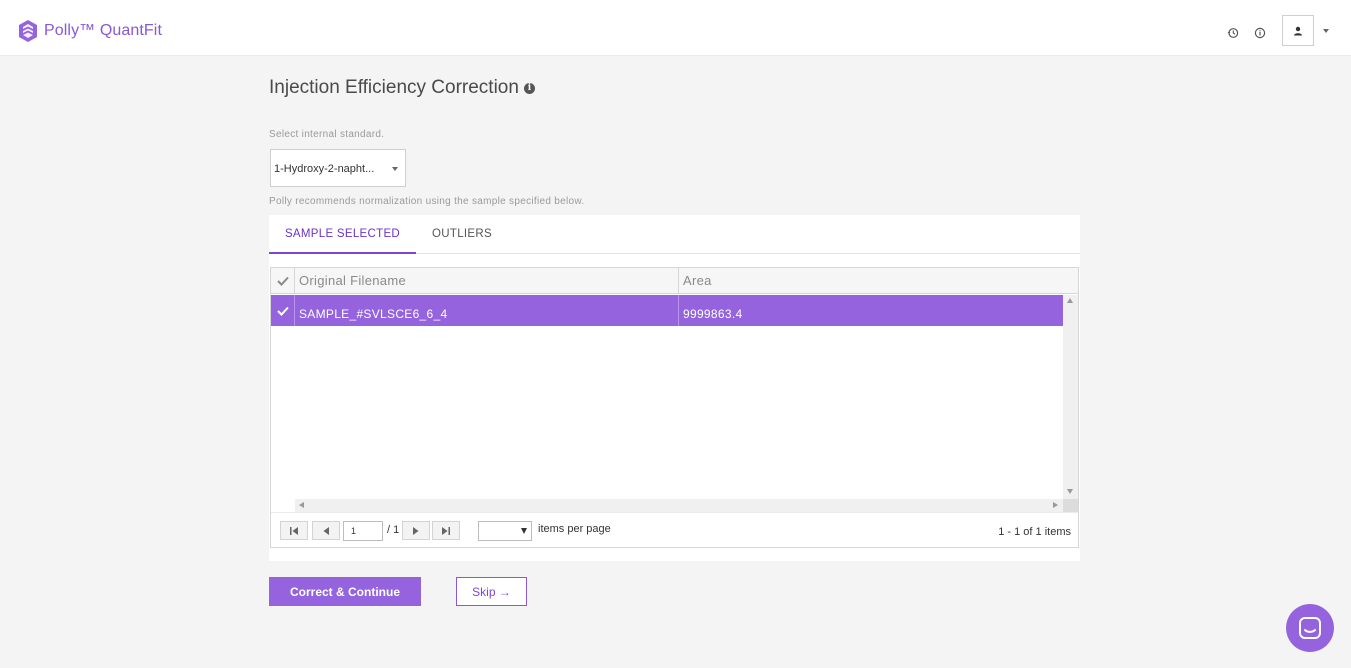 The width and height of the screenshot is (1351, 668). I want to click on cell-filename: SAMPLE_#SVLSCE6_6_4, so click(373, 314).